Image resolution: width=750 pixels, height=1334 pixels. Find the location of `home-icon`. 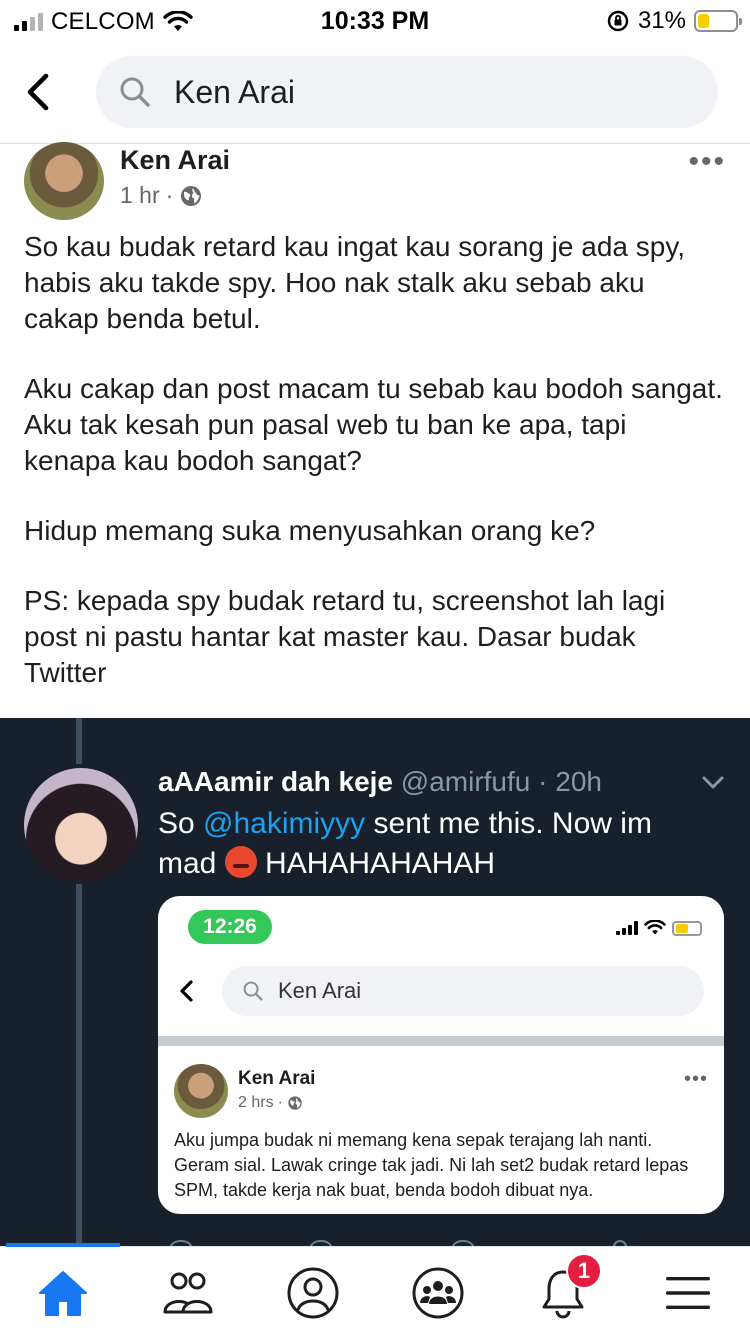

home-icon is located at coordinates (63, 1293).